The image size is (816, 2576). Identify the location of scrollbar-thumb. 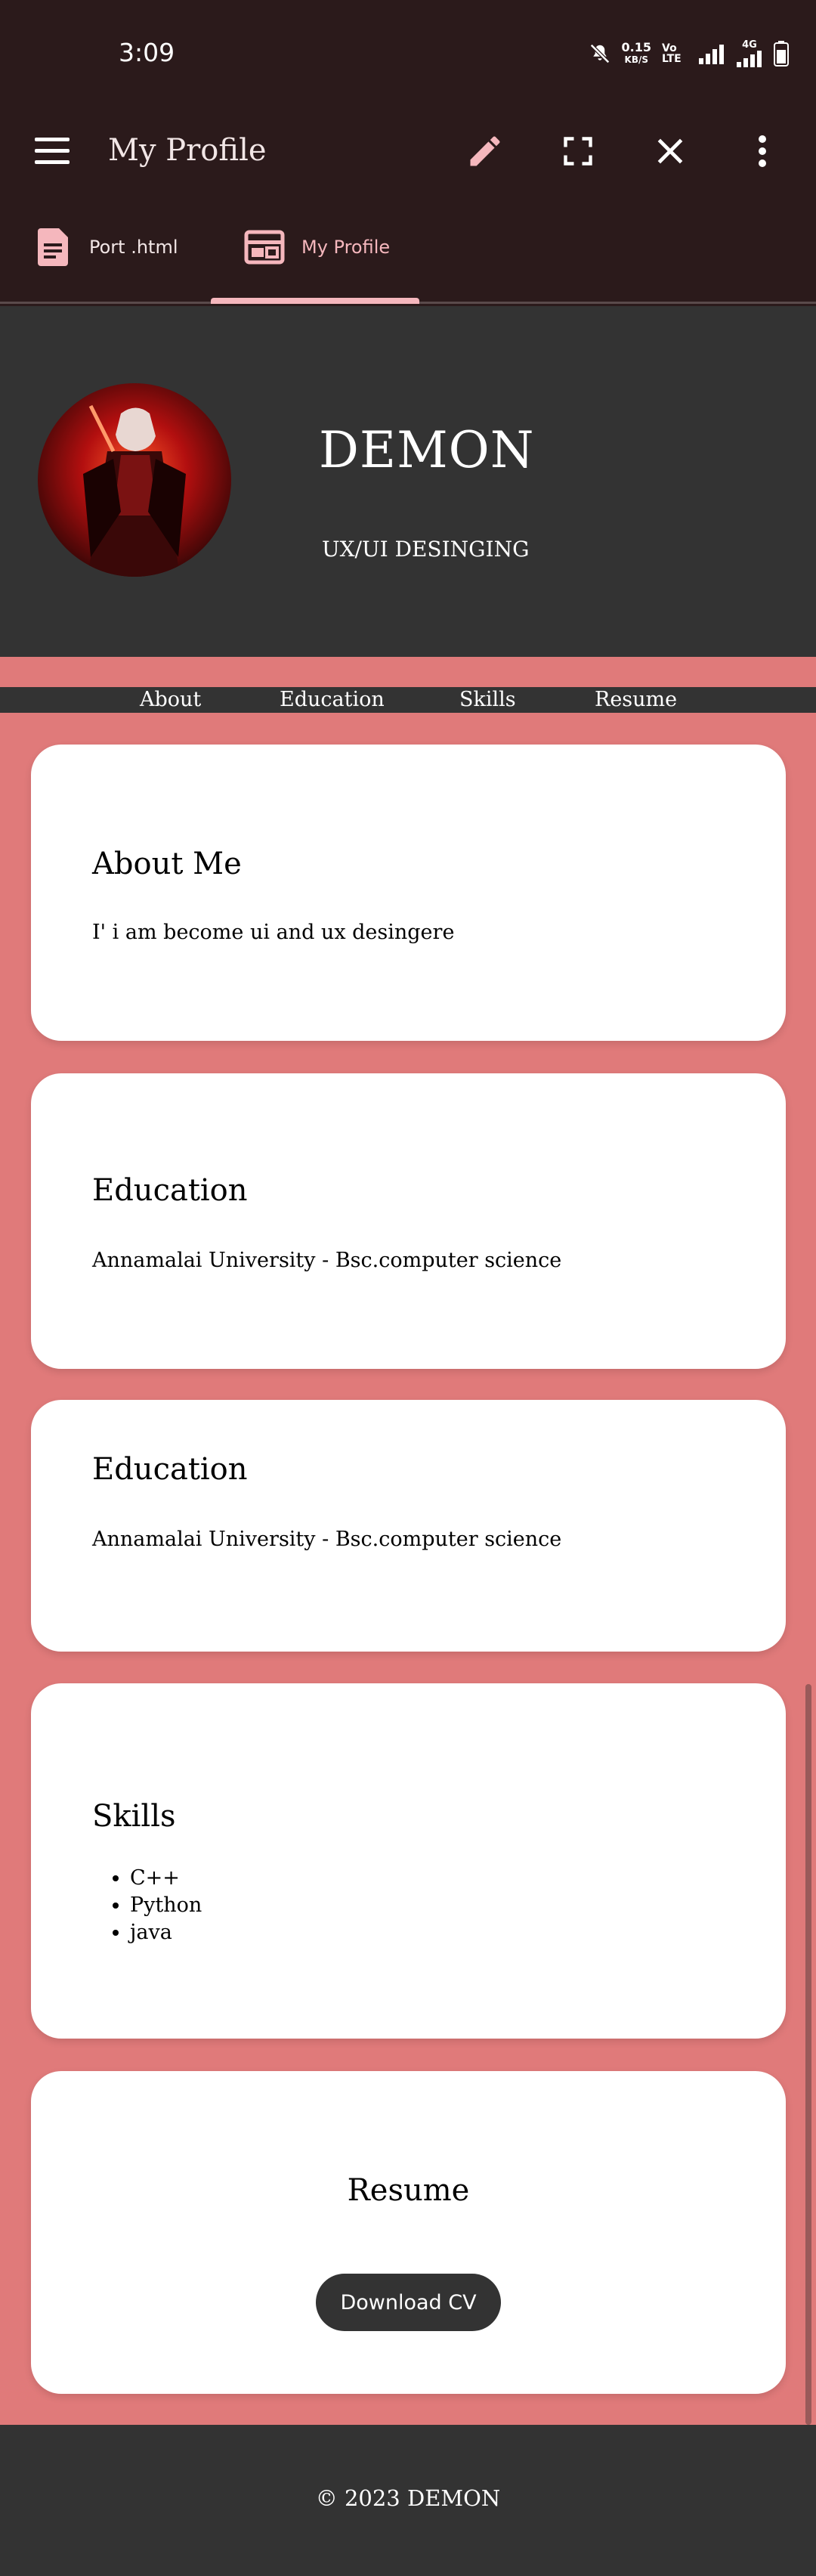
(808, 2054).